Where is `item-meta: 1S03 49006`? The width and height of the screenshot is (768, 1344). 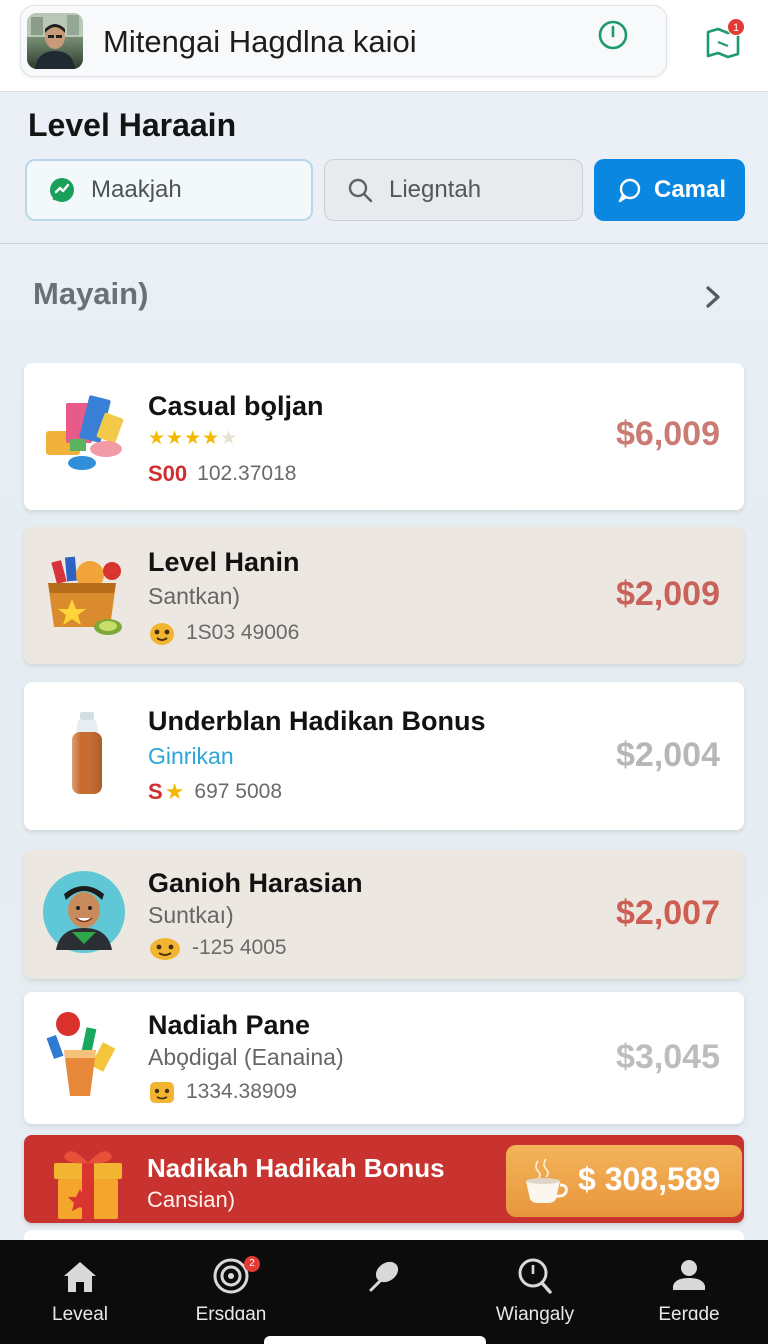
item-meta: 1S03 49006 is located at coordinates (223, 633).